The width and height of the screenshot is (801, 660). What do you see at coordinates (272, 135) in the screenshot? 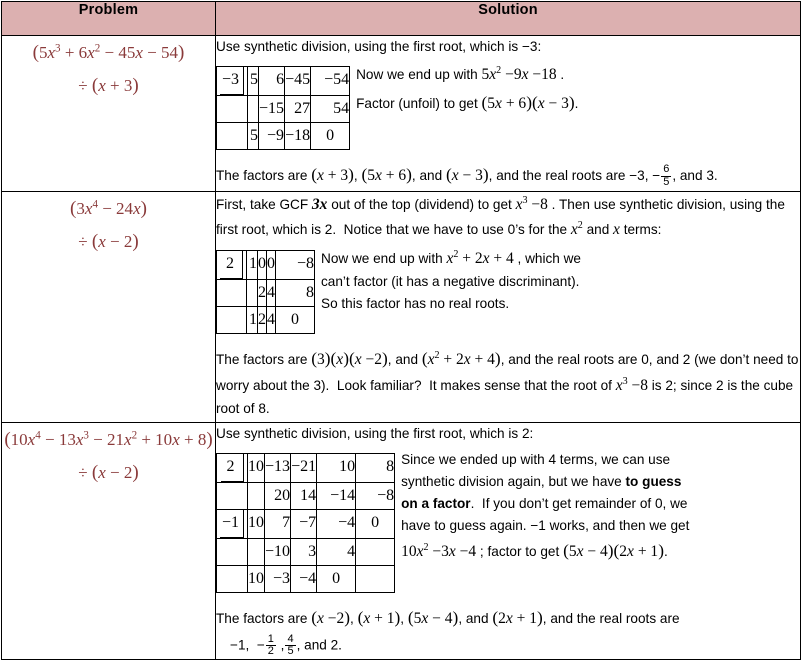
I see `synthetic-result: −9` at bounding box center [272, 135].